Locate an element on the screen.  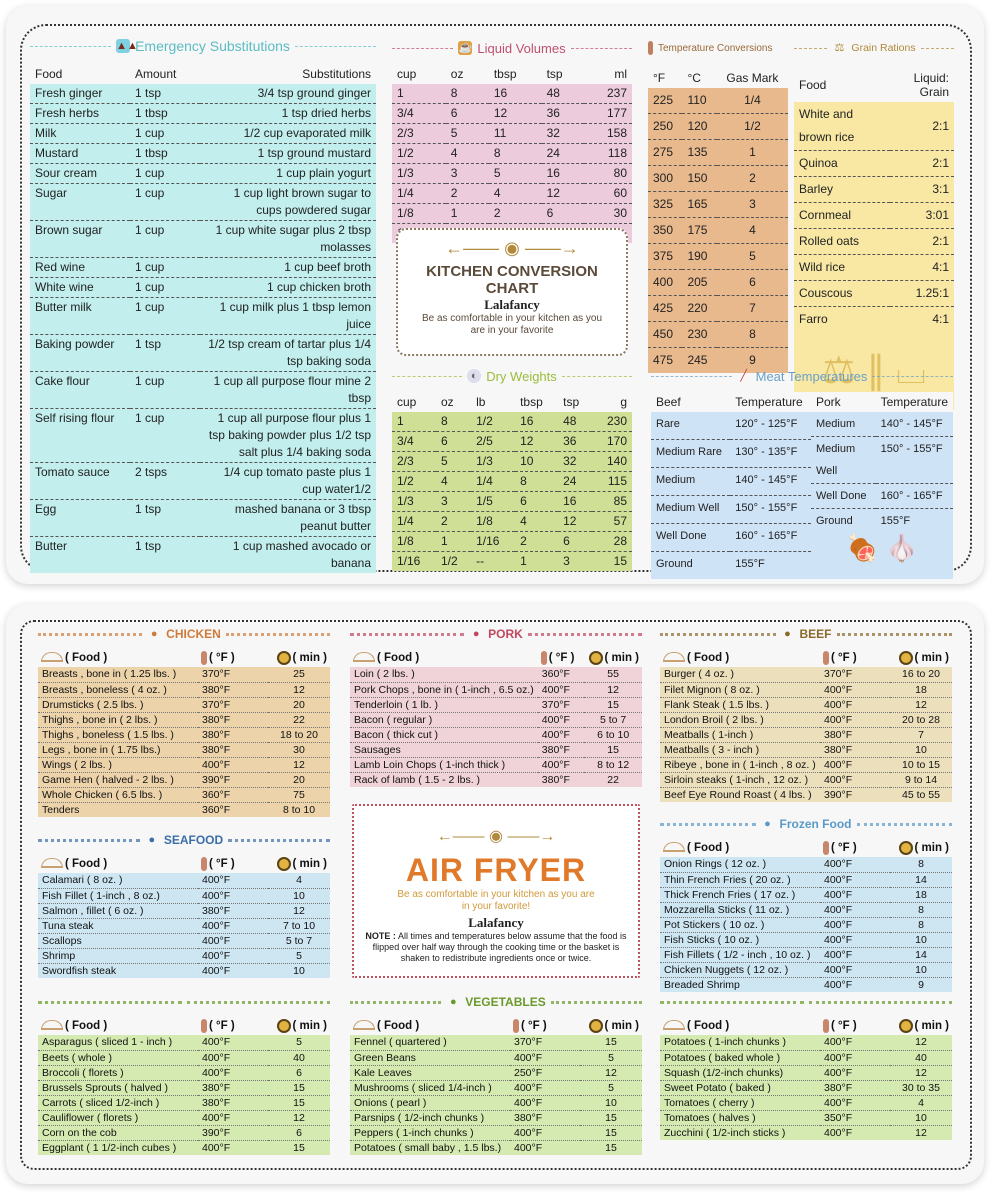
dotted-divider is located at coordinates (110, 1002).